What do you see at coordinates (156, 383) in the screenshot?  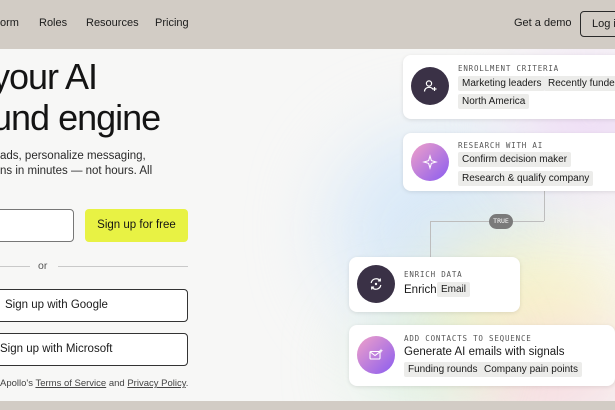 I see `privacy-policy-link: Privacy Policy` at bounding box center [156, 383].